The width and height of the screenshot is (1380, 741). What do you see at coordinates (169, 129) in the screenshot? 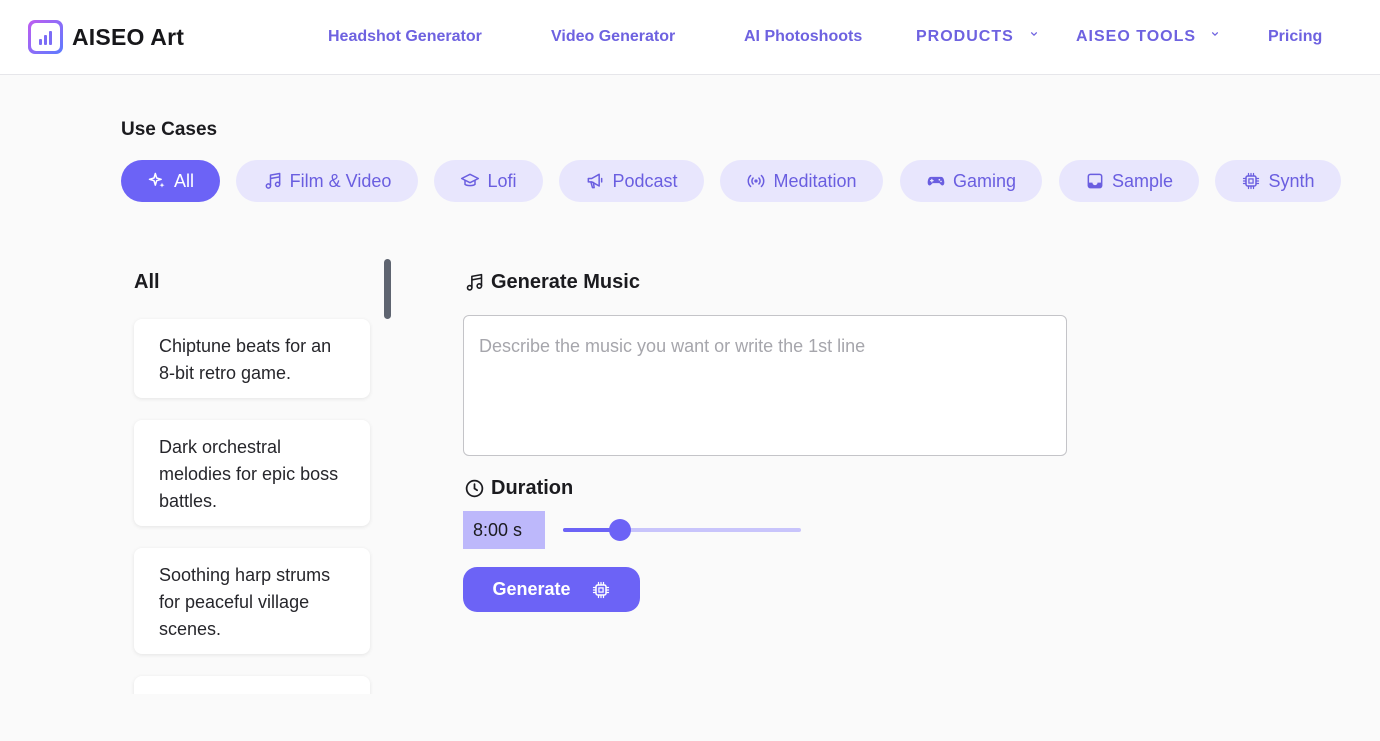
I see `use-cases-heading: Use Cases` at bounding box center [169, 129].